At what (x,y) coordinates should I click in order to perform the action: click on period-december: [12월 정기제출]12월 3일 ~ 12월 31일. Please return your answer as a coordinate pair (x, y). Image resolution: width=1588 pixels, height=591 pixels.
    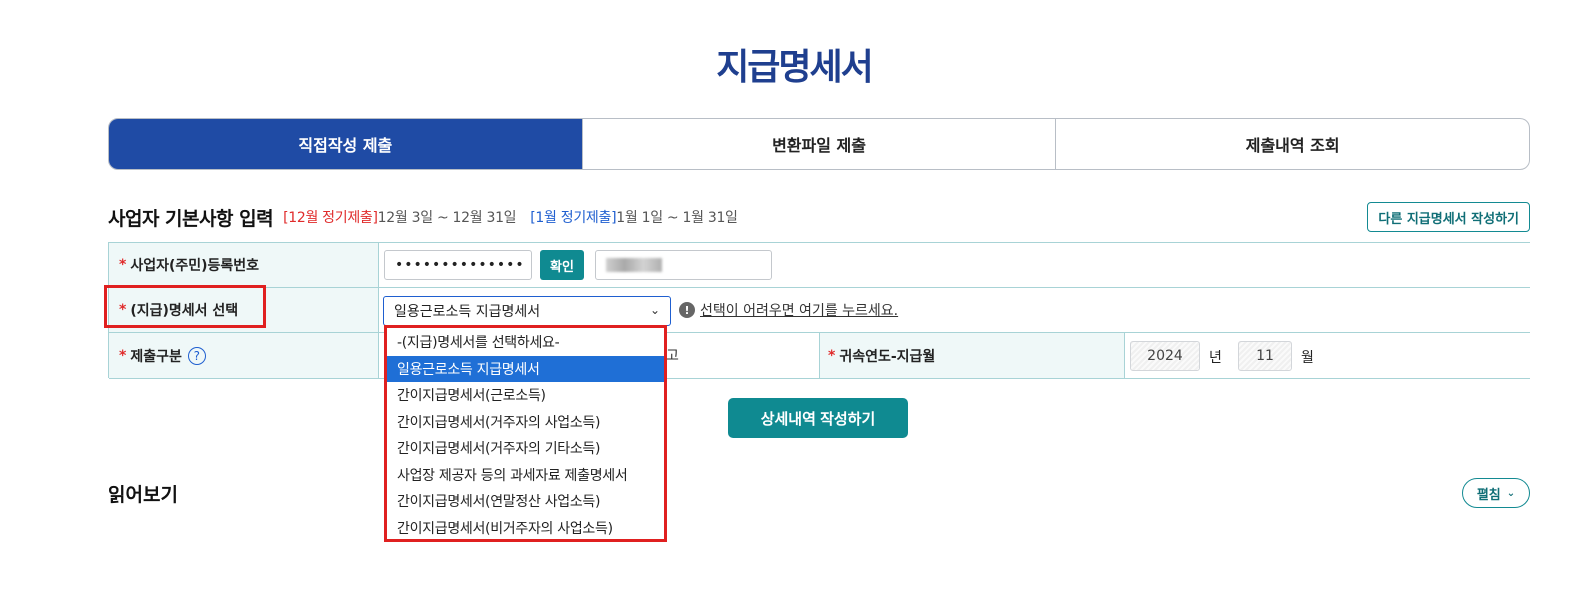
    Looking at the image, I should click on (400, 217).